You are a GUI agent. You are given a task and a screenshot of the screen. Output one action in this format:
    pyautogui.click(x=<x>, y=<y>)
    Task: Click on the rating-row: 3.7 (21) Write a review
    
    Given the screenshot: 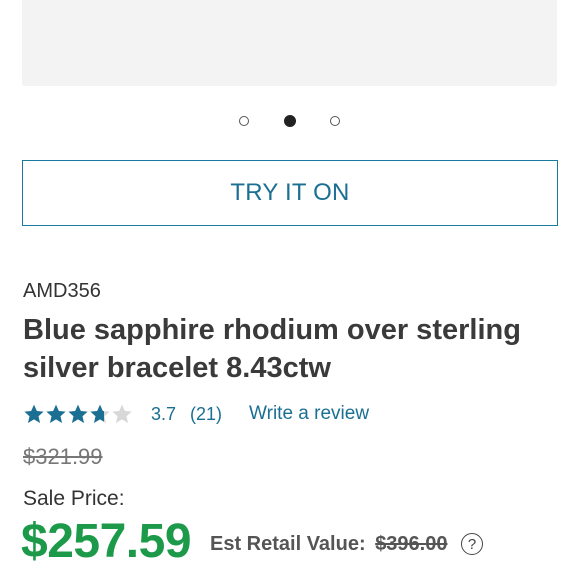 What is the action you would take?
    pyautogui.click(x=196, y=414)
    